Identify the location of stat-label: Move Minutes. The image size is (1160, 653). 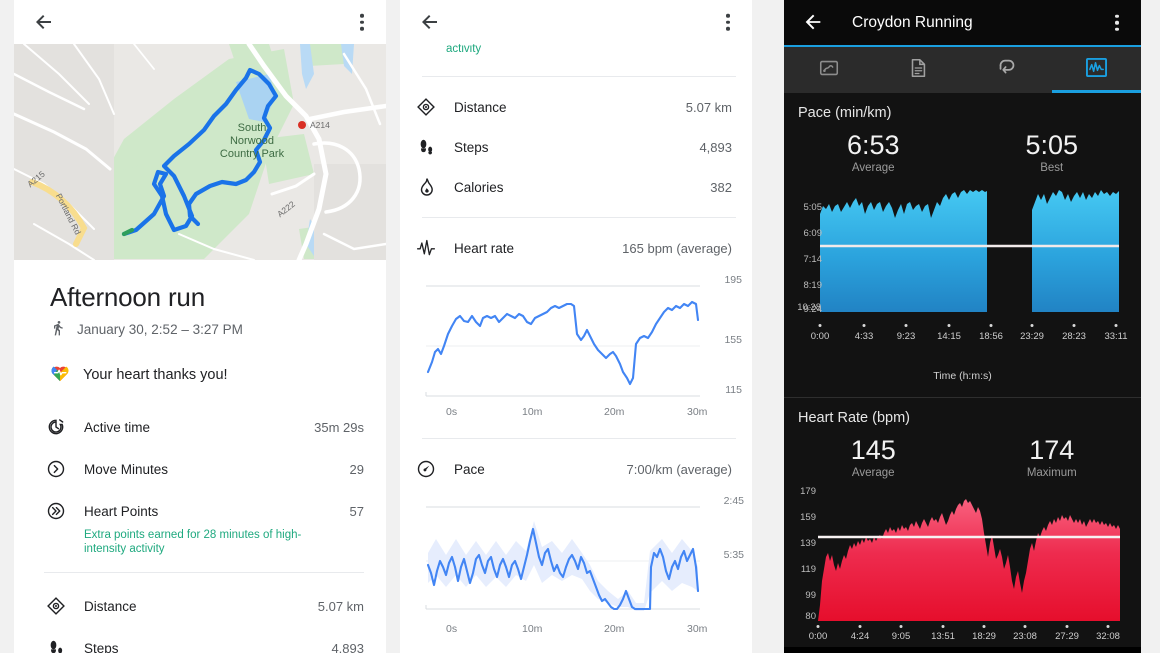
(126, 469).